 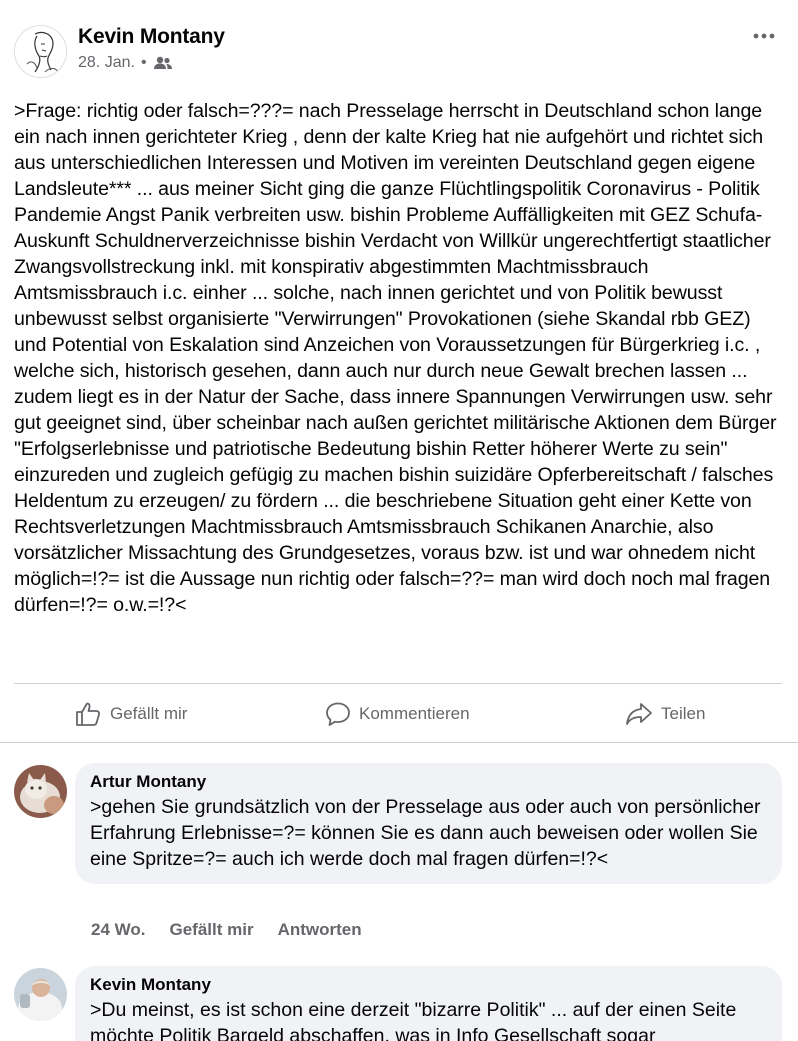 I want to click on post-meta: 28. Jan. •, so click(x=125, y=63).